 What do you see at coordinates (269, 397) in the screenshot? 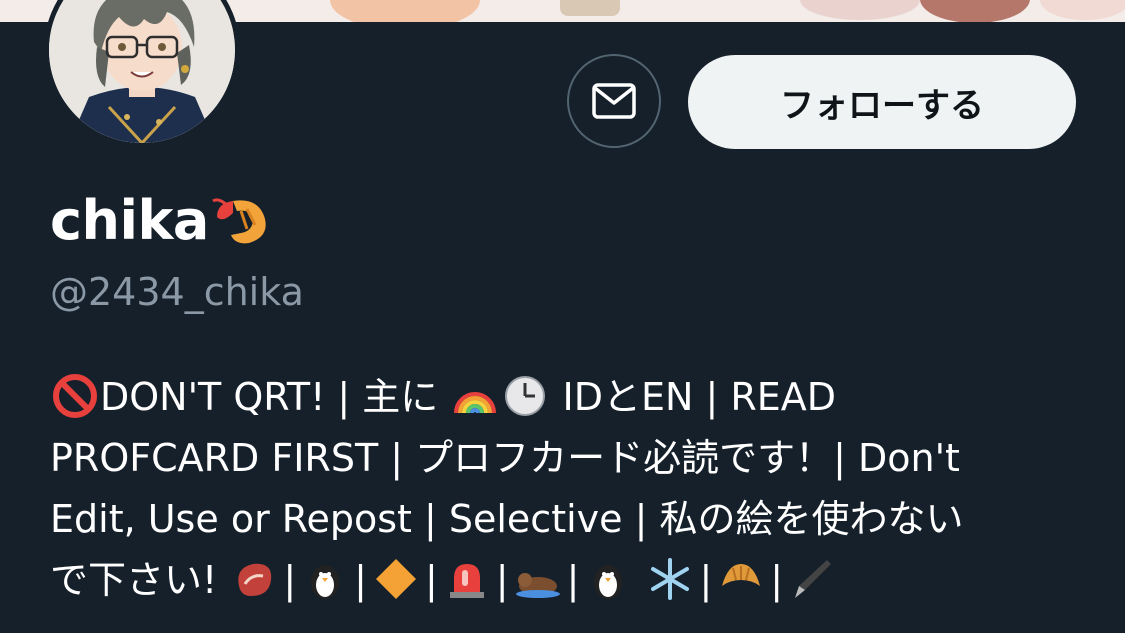
I see `bio-text-1a: DON'T QRT! | 主に` at bounding box center [269, 397].